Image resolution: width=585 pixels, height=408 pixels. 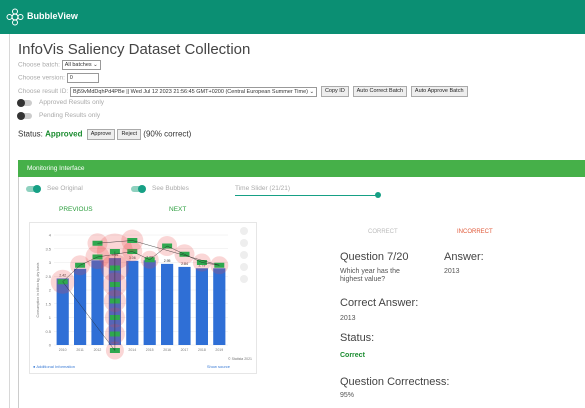 I want to click on monitoring-title: Monitoring Interface, so click(x=56, y=168).